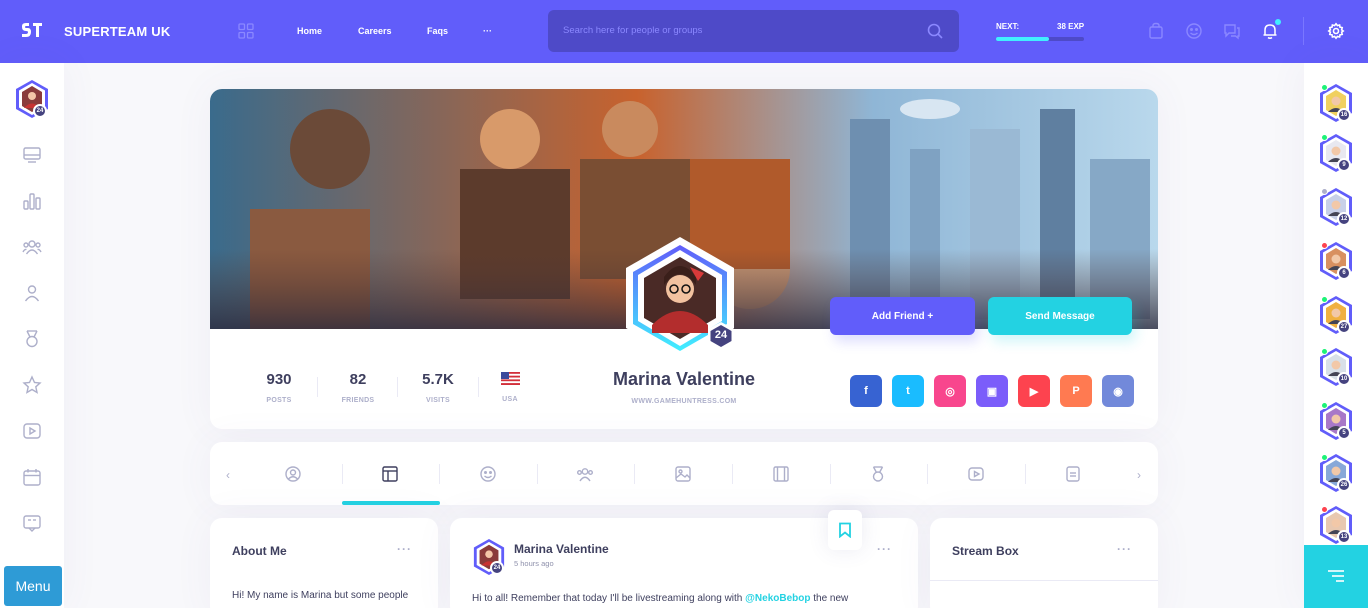 The image size is (1368, 608). I want to click on friend-avatar: 9, so click(1336, 153).